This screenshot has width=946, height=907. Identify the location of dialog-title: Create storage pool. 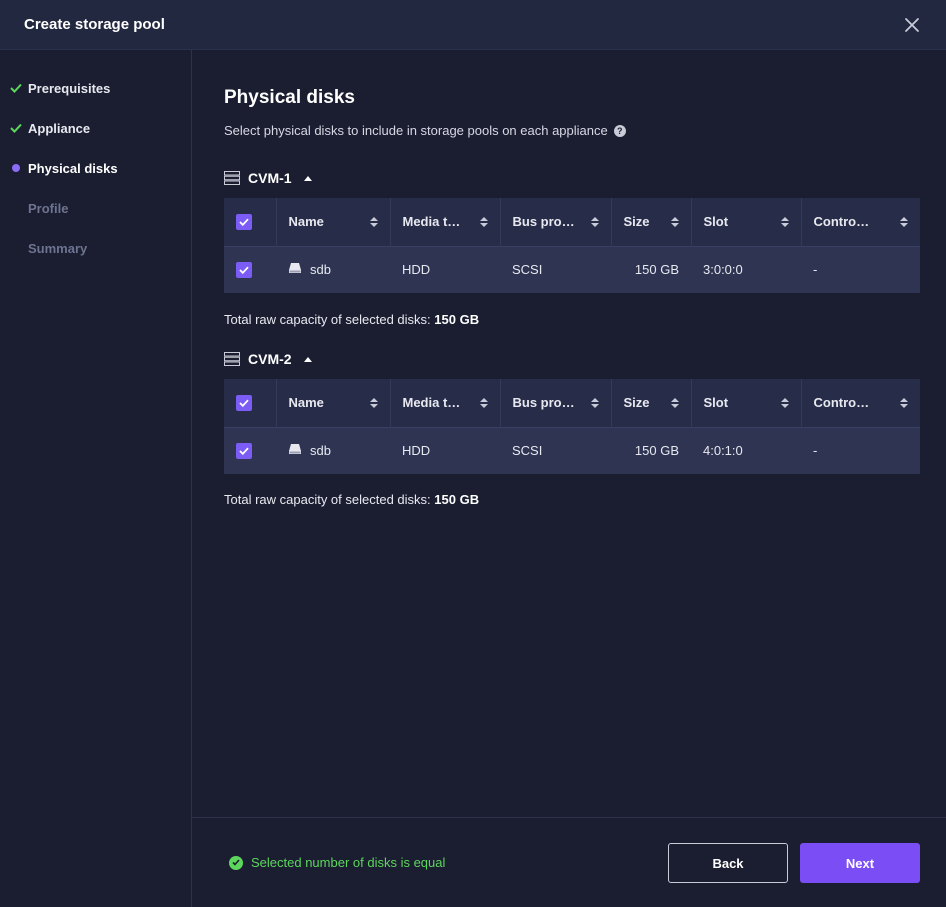
(94, 24).